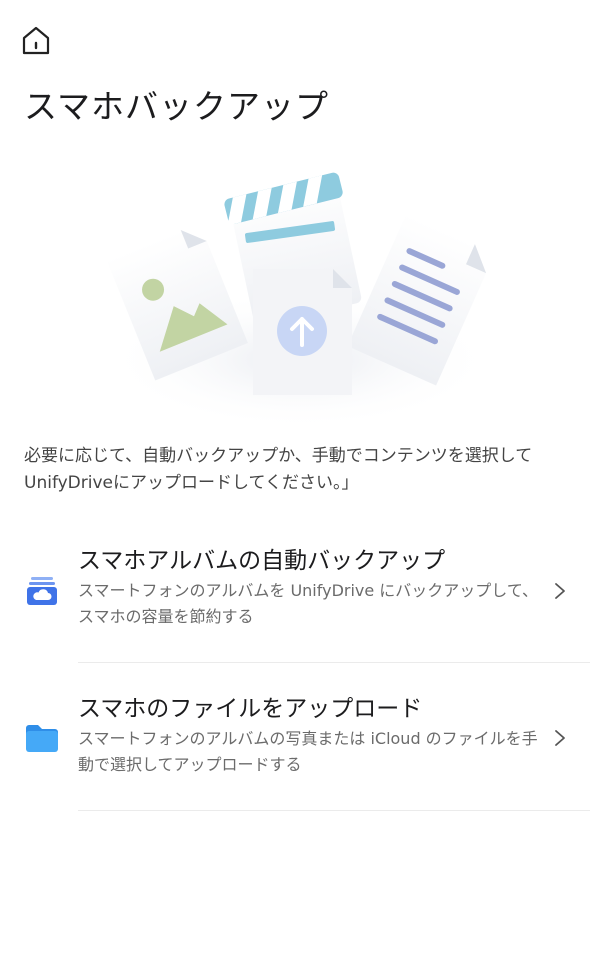  Describe the element at coordinates (250, 709) in the screenshot. I see `option-title: スマホのファイルをアップロード` at that location.